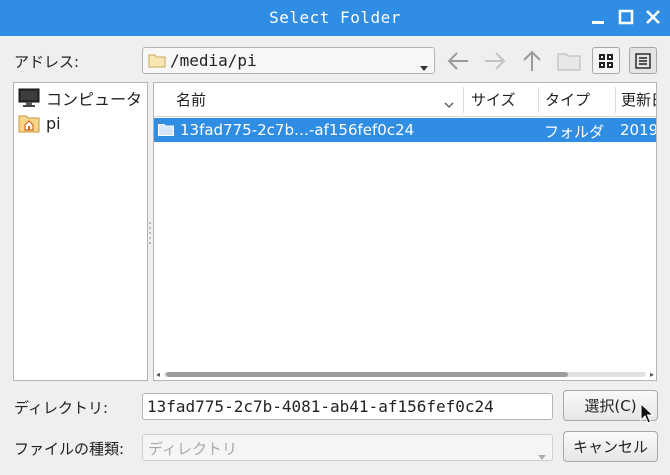 This screenshot has height=475, width=670. I want to click on cancel-button: キャンセル, so click(610, 446).